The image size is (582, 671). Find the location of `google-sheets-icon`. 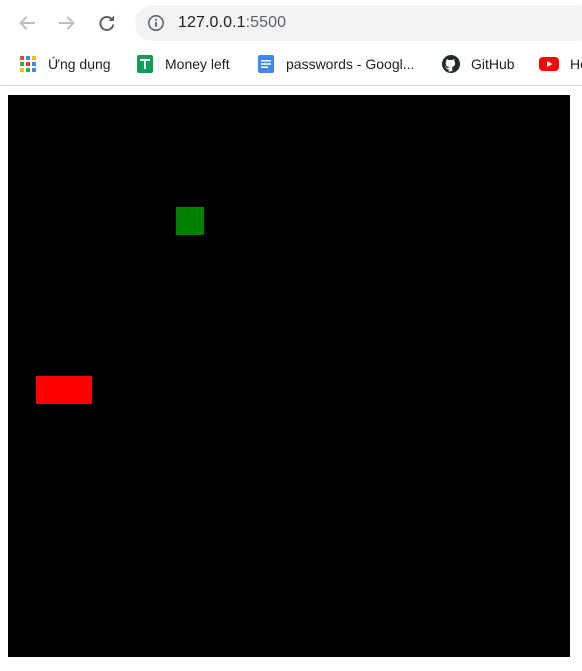

google-sheets-icon is located at coordinates (145, 64).